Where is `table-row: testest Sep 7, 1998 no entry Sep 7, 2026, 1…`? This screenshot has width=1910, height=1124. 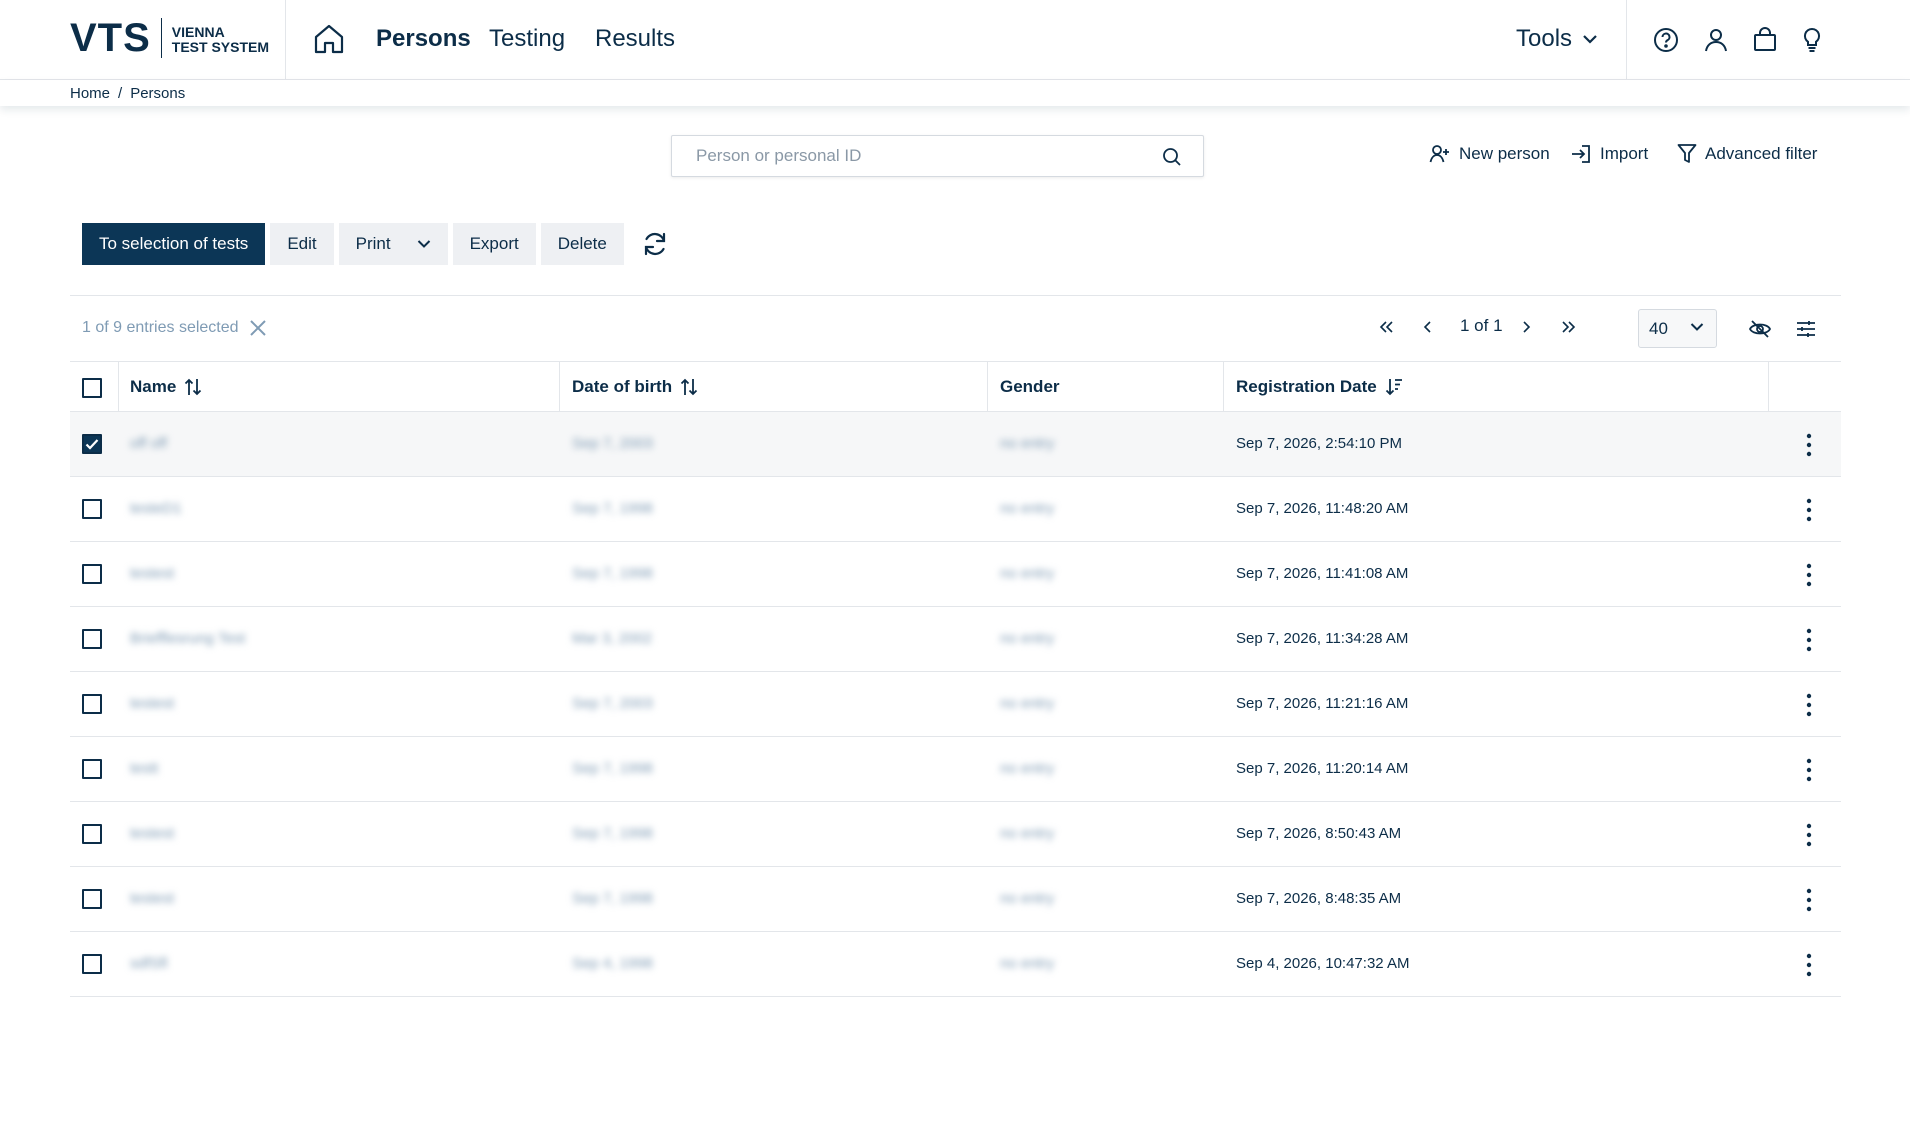
table-row: testest Sep 7, 1998 no entry Sep 7, 2026, 1… is located at coordinates (955, 574).